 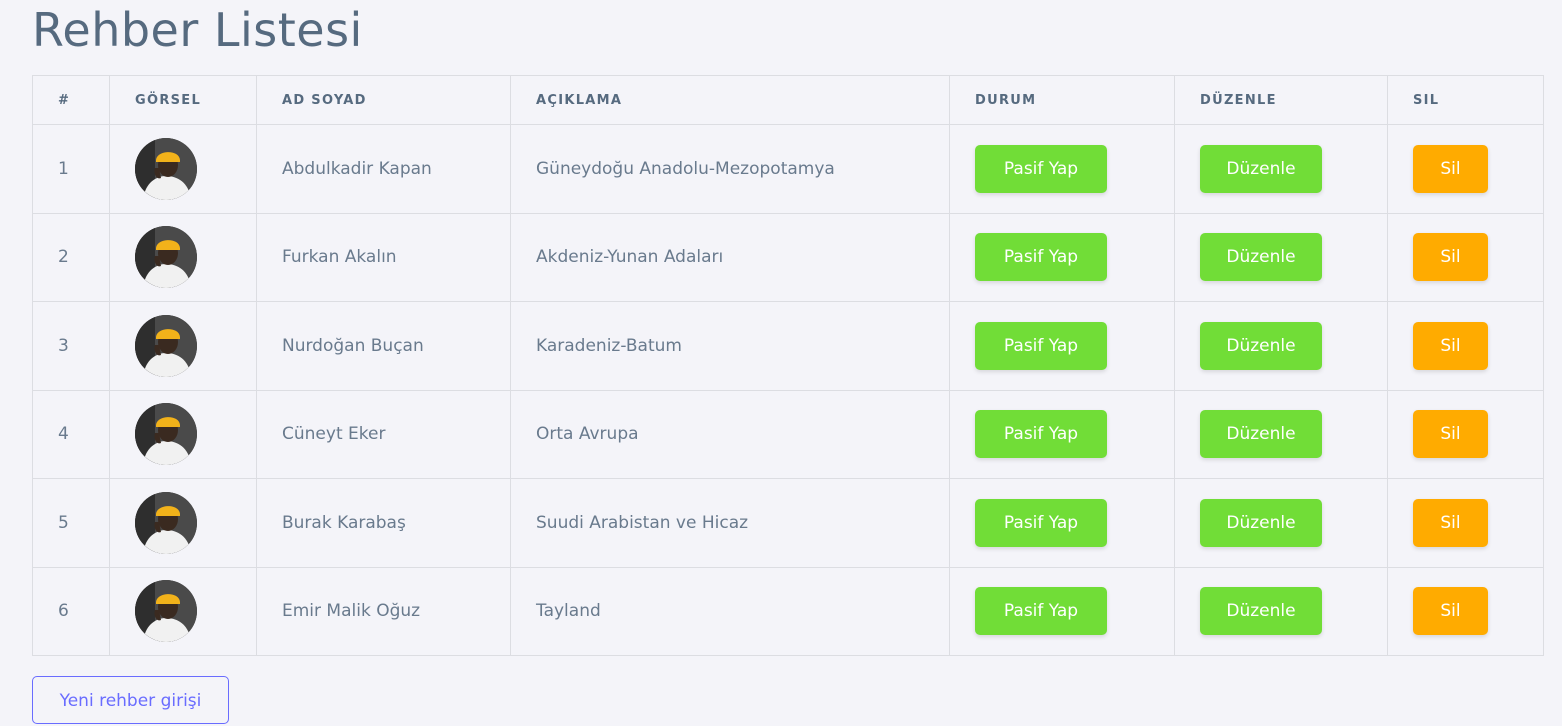 I want to click on col-header-index: #, so click(x=71, y=100).